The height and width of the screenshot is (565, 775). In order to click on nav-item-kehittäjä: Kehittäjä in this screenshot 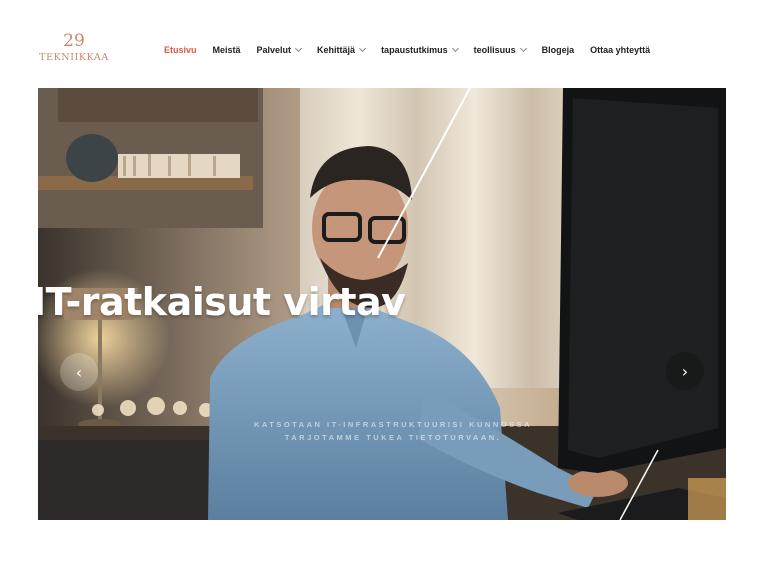, I will do `click(342, 49)`.